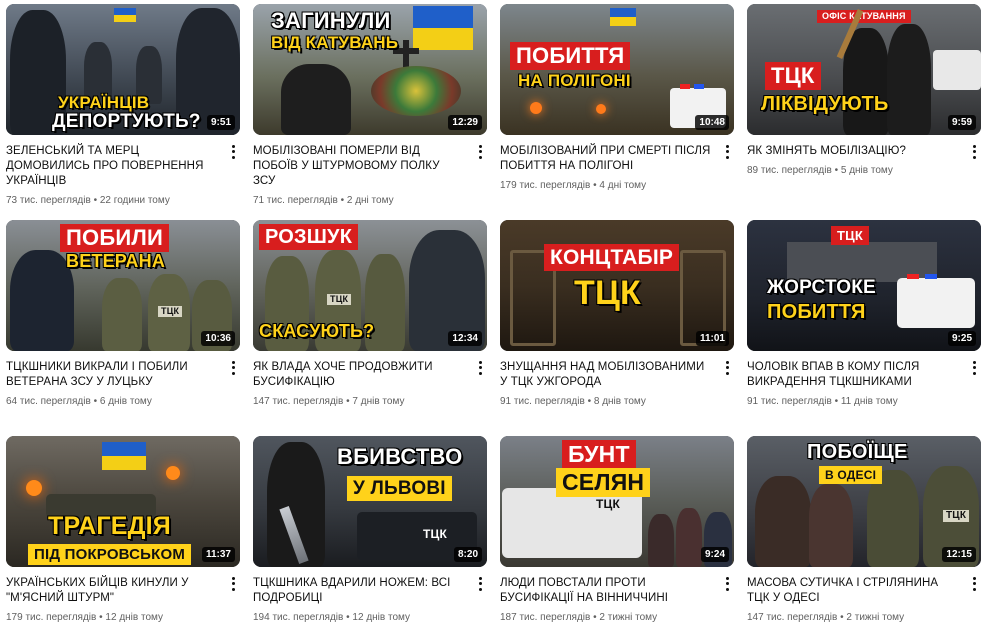 This screenshot has height=636, width=985. I want to click on video-stats: 91 тис. переглядів • 11 днів тому, so click(822, 401).